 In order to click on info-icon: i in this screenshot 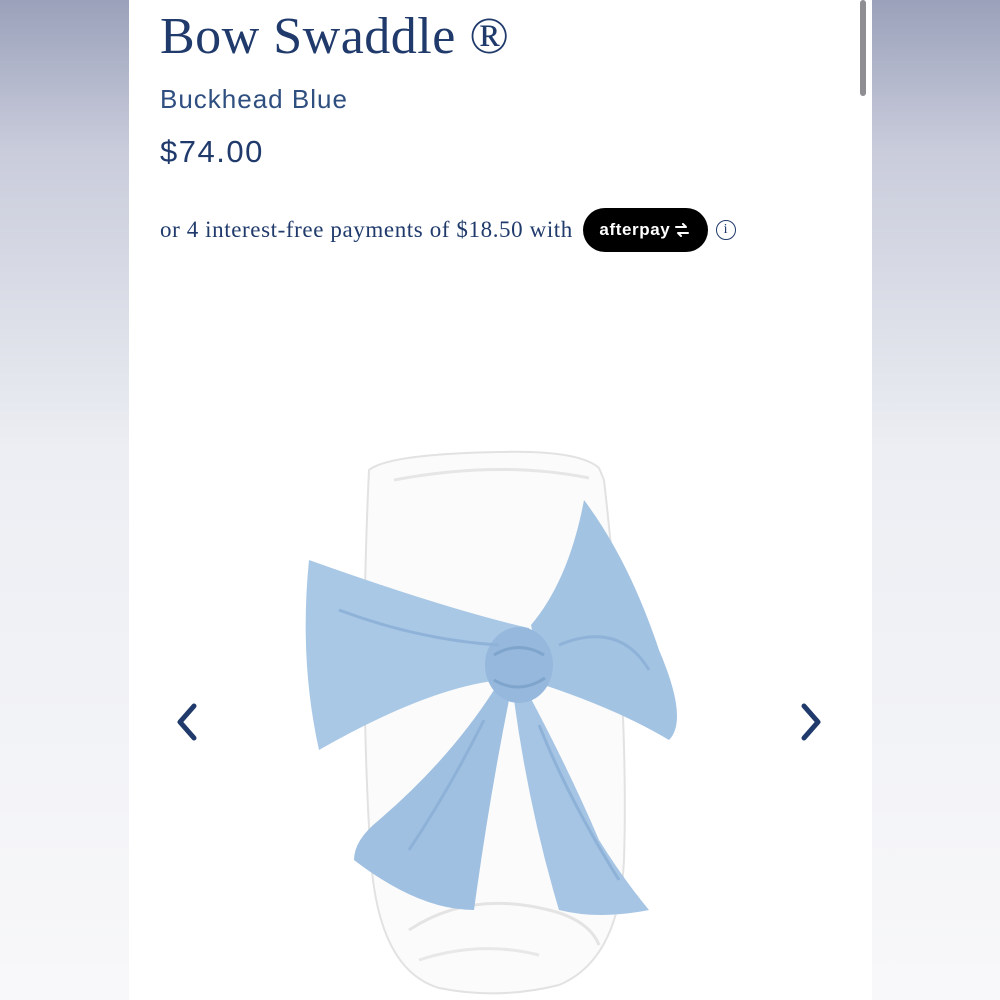, I will do `click(725, 230)`.